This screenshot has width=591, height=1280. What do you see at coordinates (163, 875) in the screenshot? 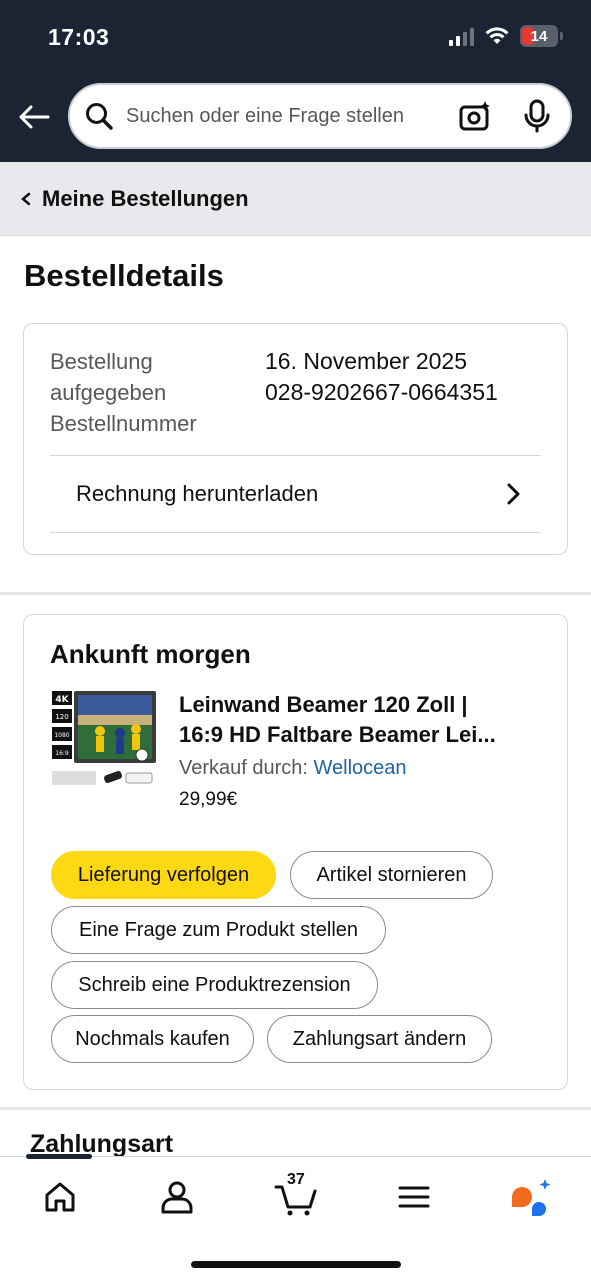
I see `track-delivery-button: Lieferung verfolgen` at bounding box center [163, 875].